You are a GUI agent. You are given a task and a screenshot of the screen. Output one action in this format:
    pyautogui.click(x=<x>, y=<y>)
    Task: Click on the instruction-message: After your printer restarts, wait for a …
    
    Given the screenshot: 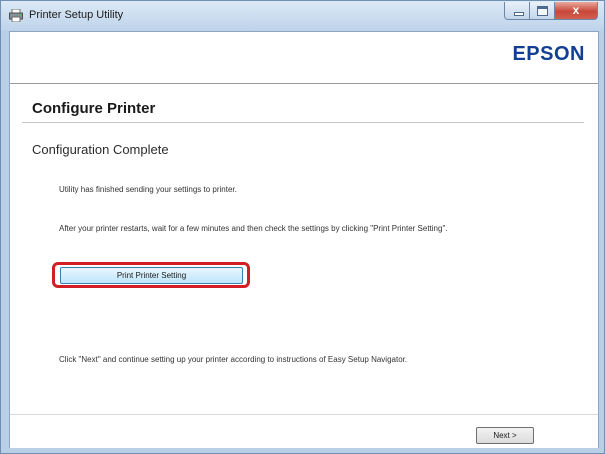 What is the action you would take?
    pyautogui.click(x=253, y=228)
    